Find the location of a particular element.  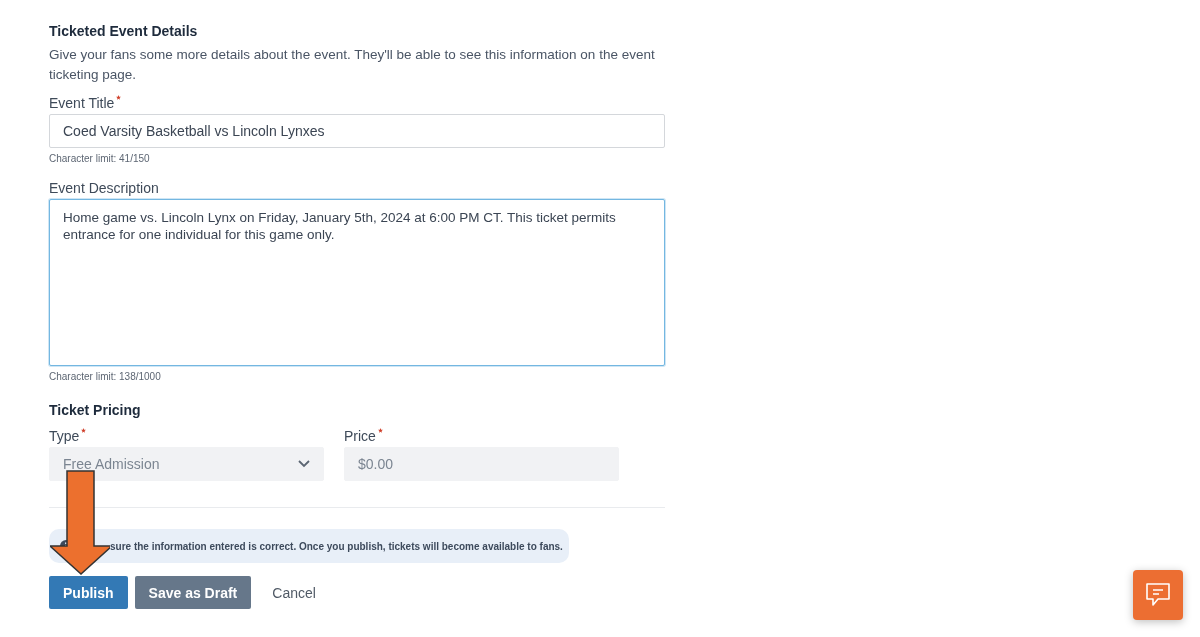

field-label: Type is located at coordinates (64, 436).